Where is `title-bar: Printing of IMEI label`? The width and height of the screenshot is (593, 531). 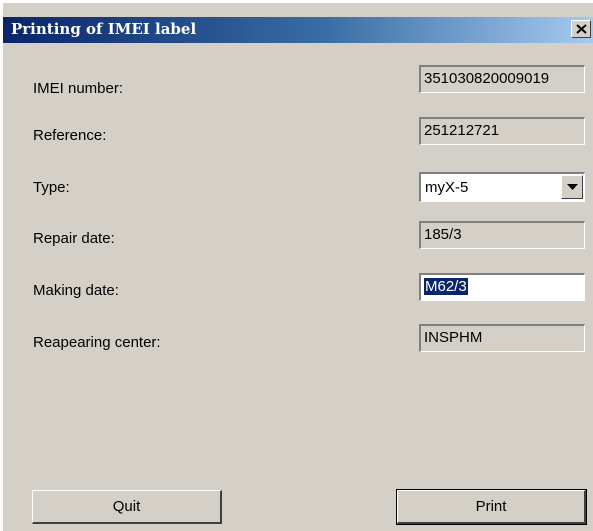 title-bar: Printing of IMEI label is located at coordinates (298, 30).